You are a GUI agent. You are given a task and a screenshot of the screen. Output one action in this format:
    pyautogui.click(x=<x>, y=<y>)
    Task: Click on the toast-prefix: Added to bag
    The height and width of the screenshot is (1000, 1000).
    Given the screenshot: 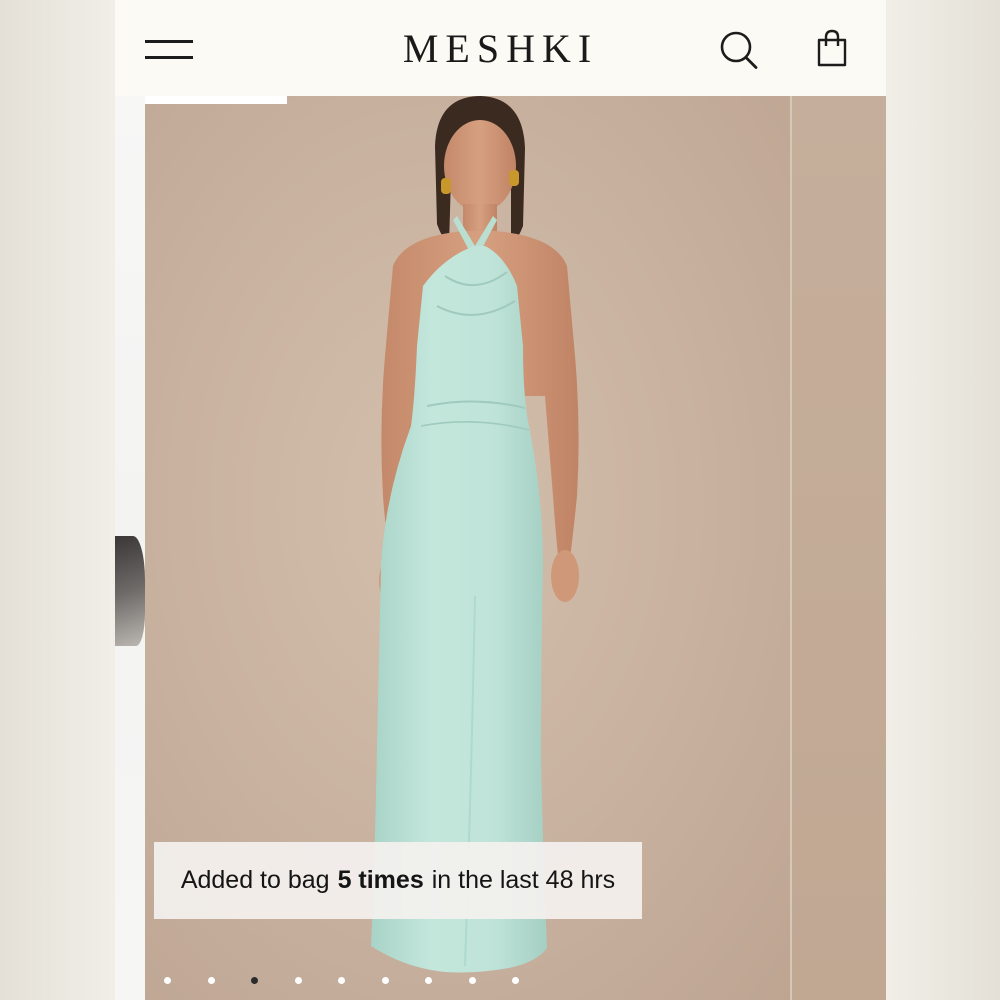 What is the action you would take?
    pyautogui.click(x=255, y=880)
    